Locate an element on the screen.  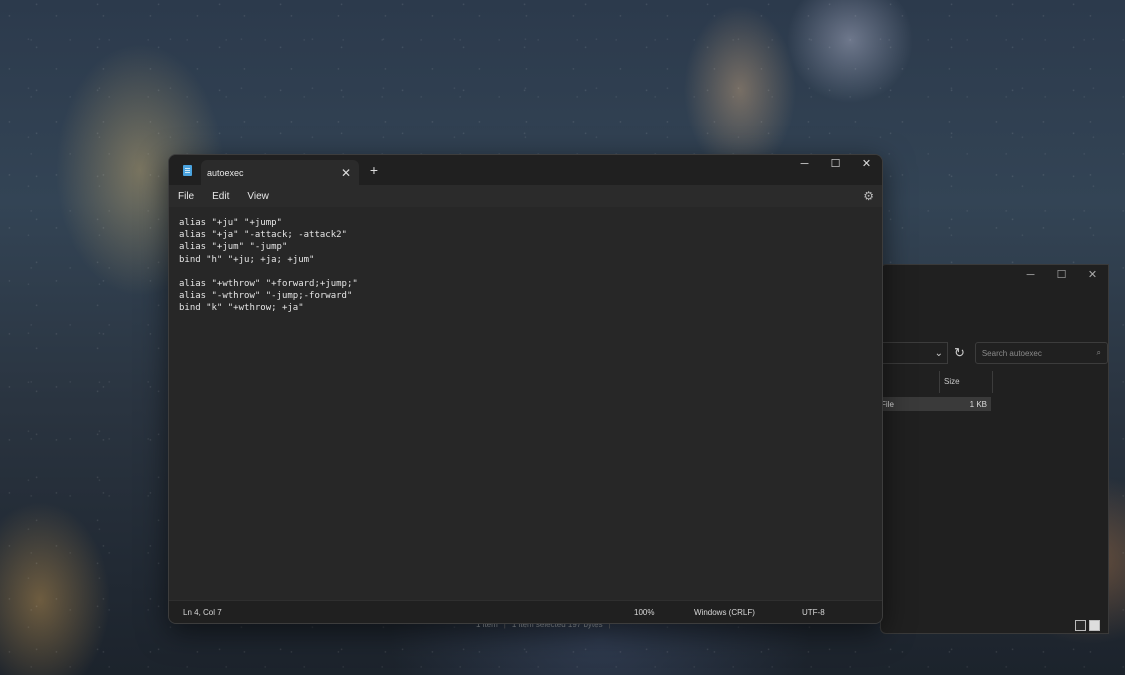
explorer-address-row: ⌄ ↻ ⌕ is located at coordinates (994, 353).